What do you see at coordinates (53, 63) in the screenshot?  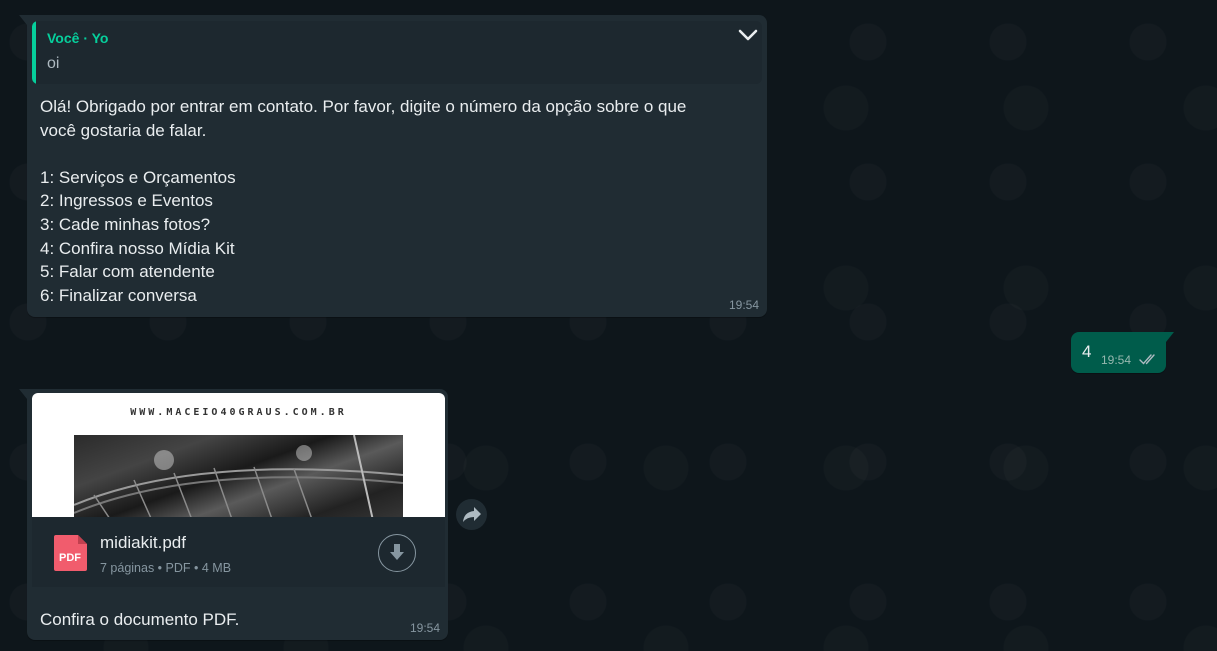 I see `quote-text: oi` at bounding box center [53, 63].